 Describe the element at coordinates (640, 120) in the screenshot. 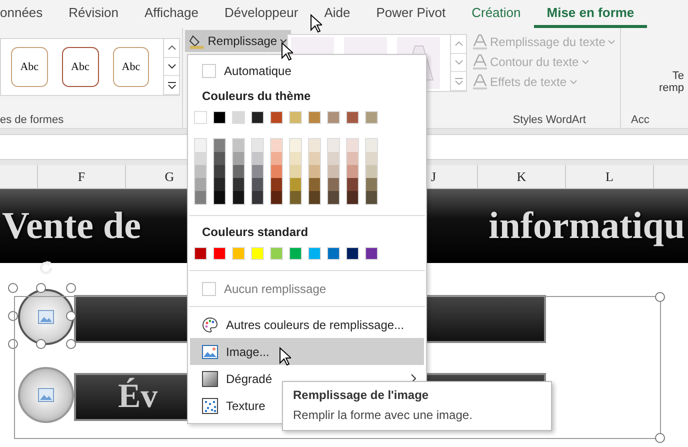

I see `group-label: Acc` at that location.